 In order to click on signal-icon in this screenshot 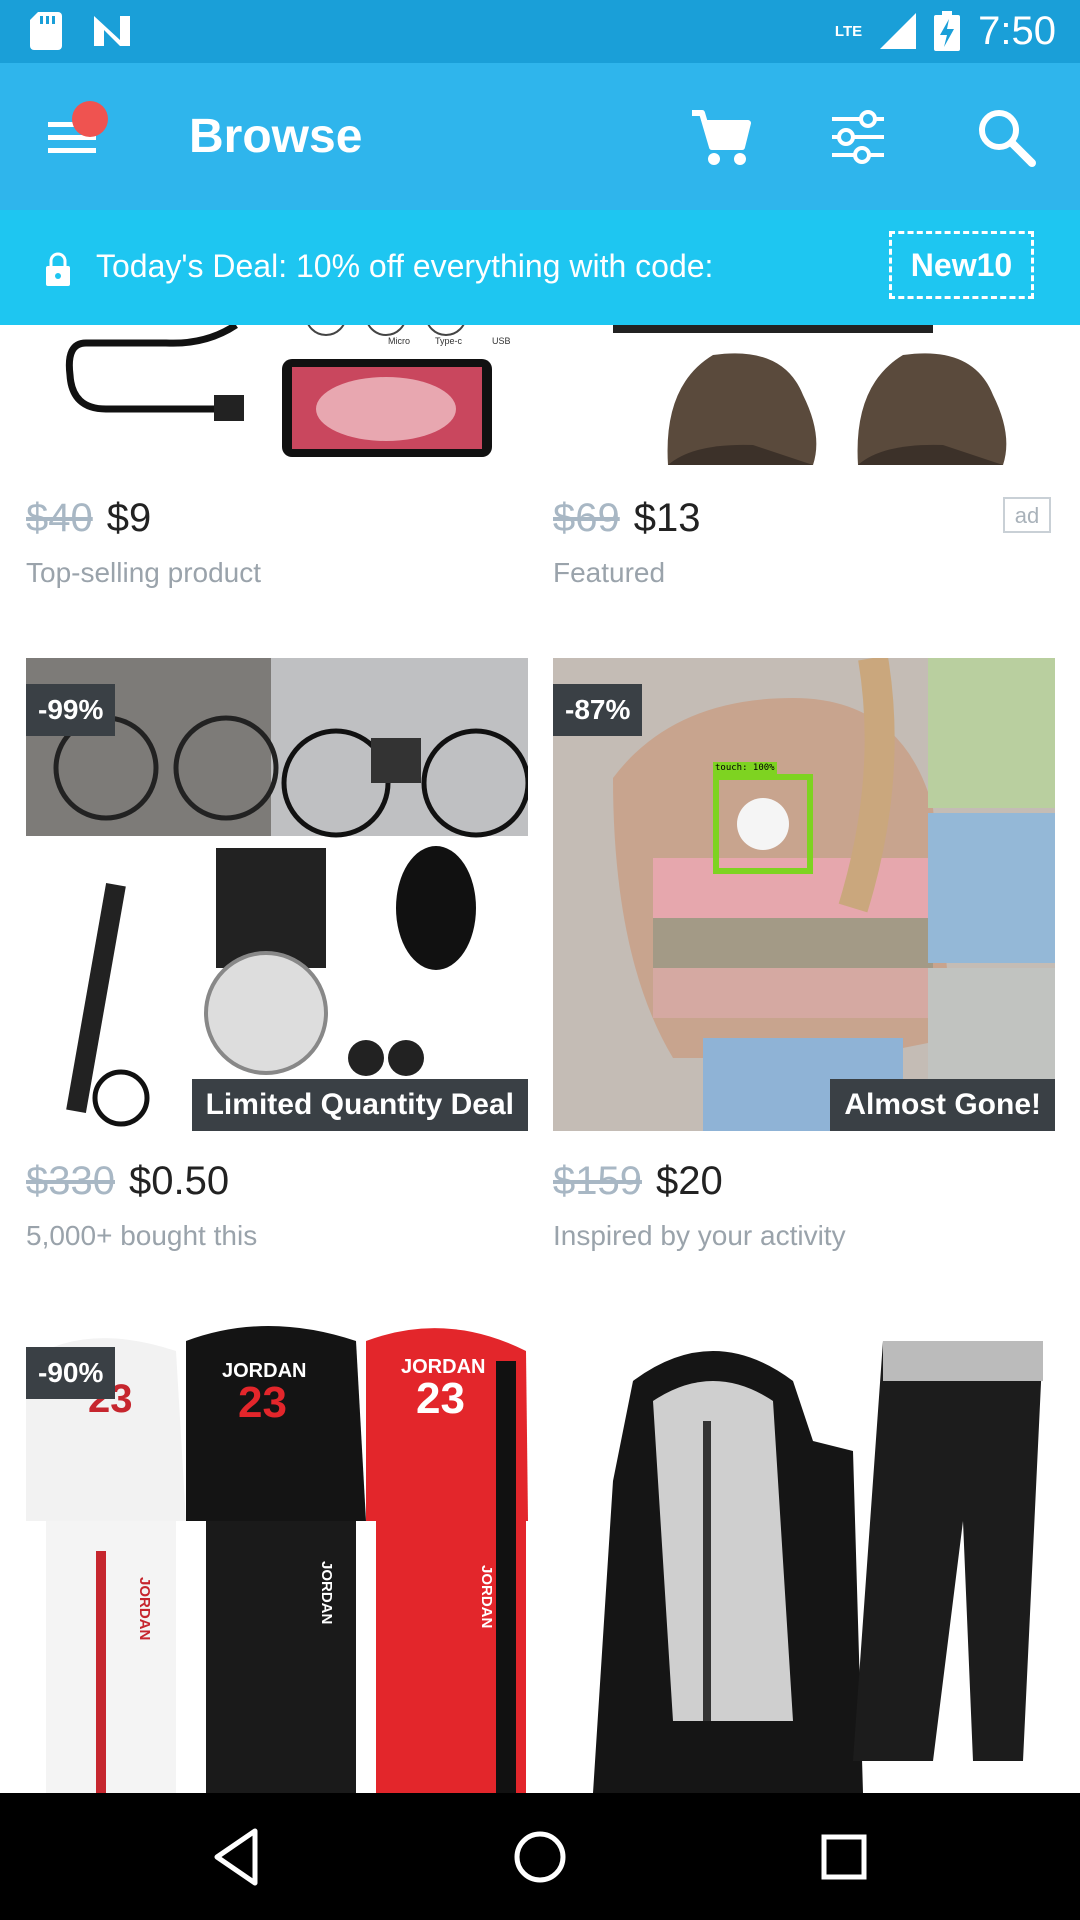, I will do `click(898, 31)`.